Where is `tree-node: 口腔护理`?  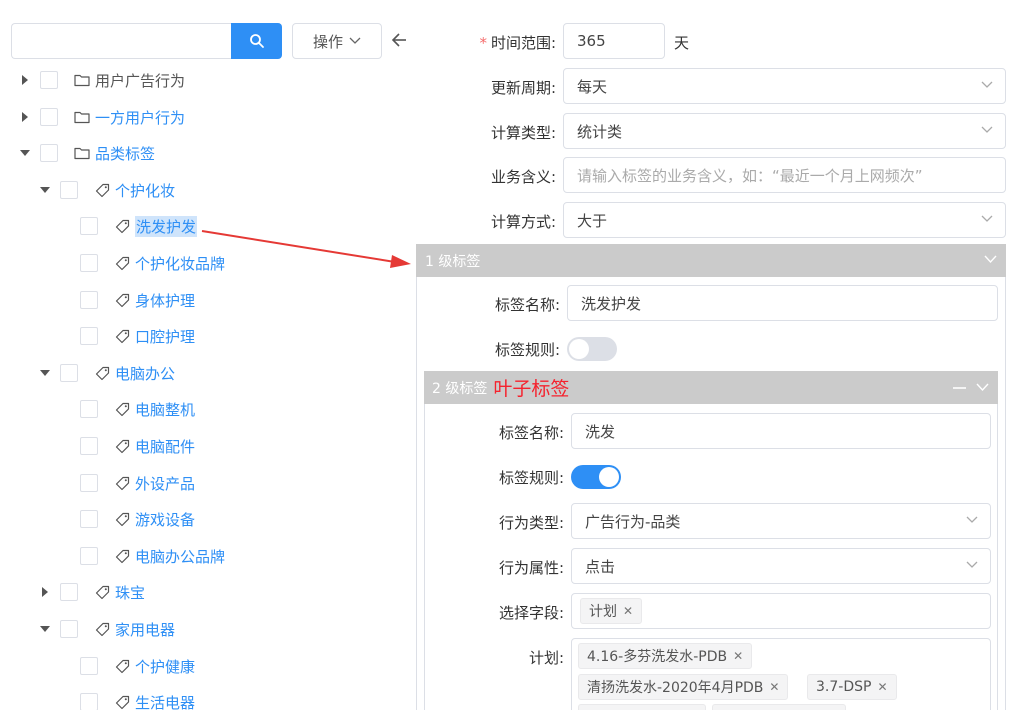 tree-node: 口腔护理 is located at coordinates (127, 336).